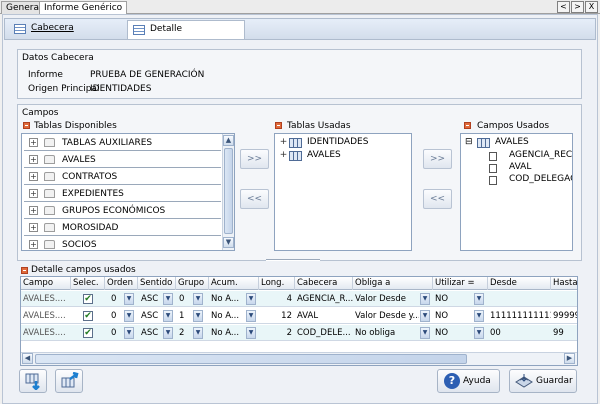  Describe the element at coordinates (276, 333) in the screenshot. I see `cell-long: 2` at that location.